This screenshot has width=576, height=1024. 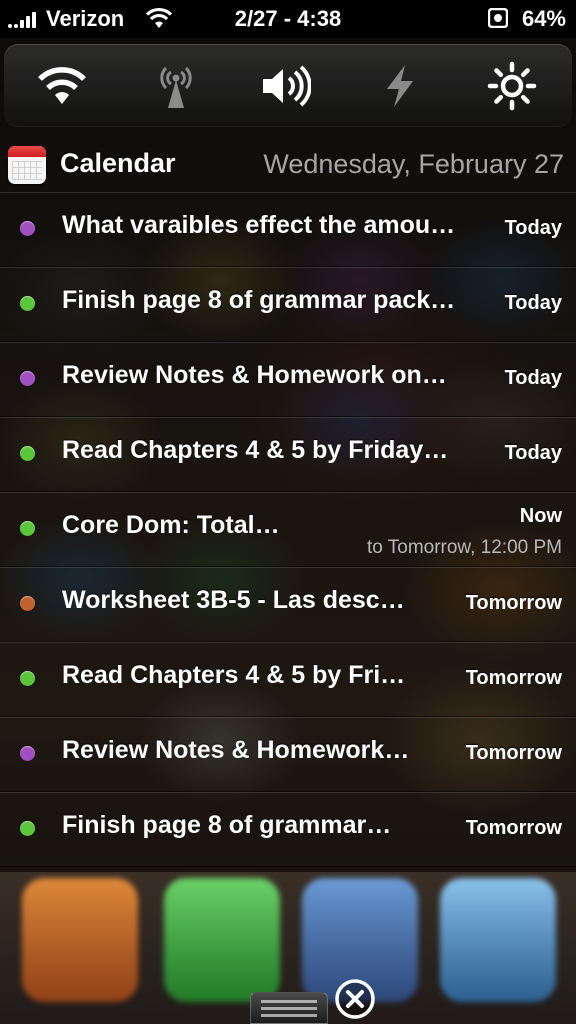 I want to click on event-when: Now, so click(x=540, y=516).